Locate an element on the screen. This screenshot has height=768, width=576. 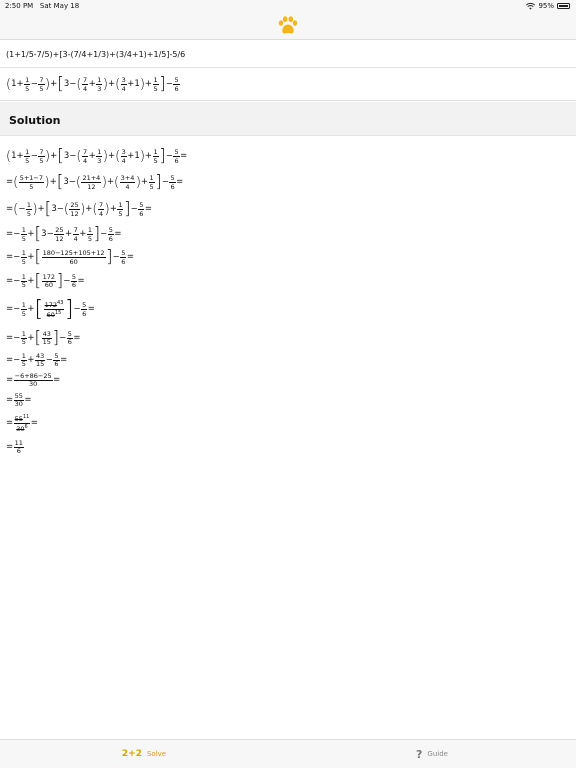
solve-icon: 2+2 is located at coordinates (131, 754).